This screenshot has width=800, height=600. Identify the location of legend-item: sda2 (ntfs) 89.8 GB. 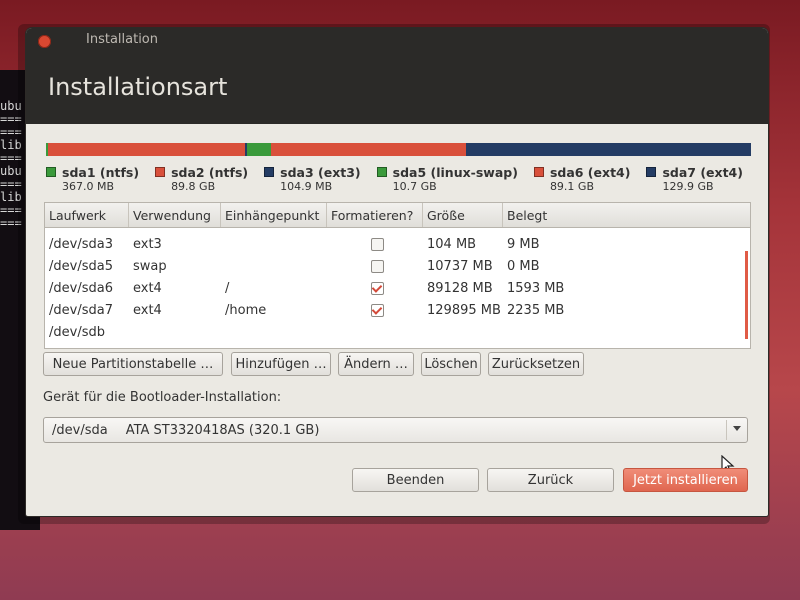
(201, 183).